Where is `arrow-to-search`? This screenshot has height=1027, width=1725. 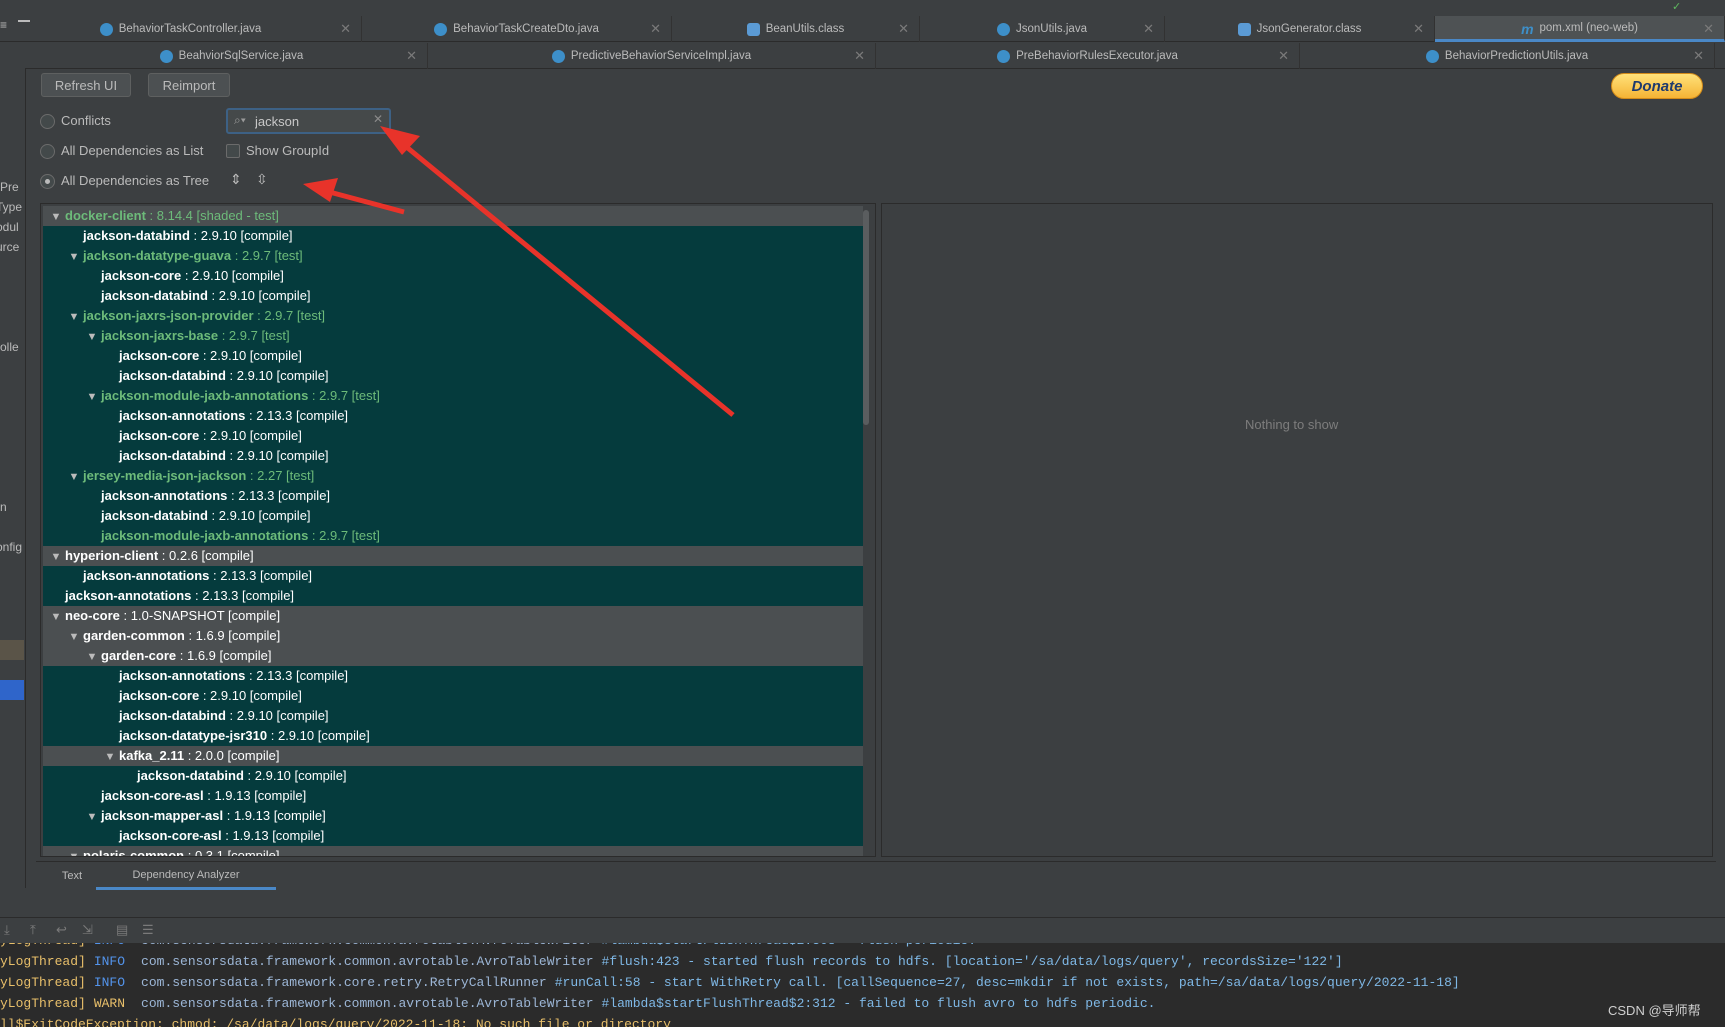
arrow-to-search is located at coordinates (565, 277).